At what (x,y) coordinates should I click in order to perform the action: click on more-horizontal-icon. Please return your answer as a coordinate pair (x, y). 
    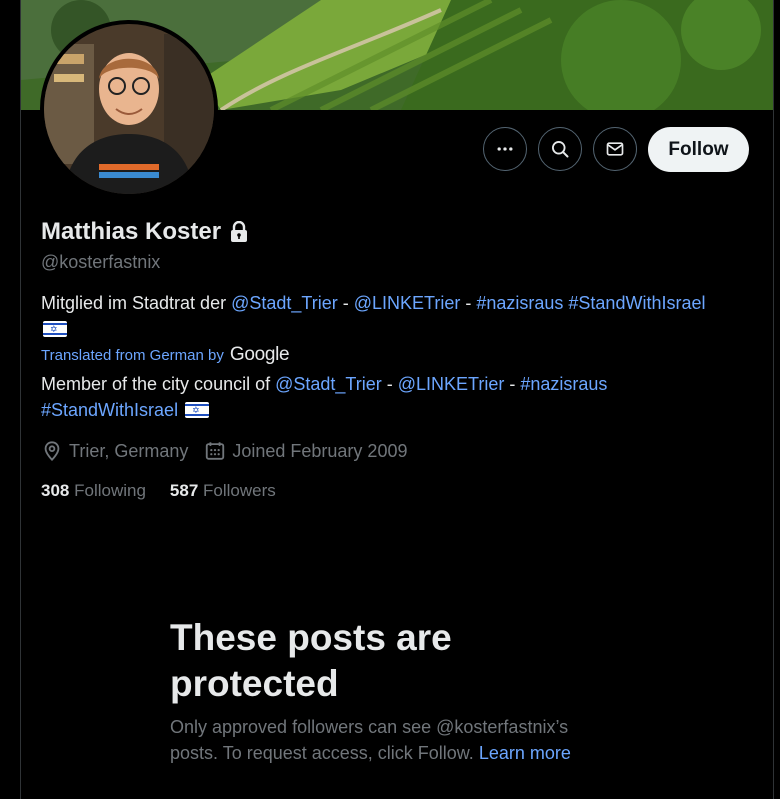
    Looking at the image, I should click on (505, 149).